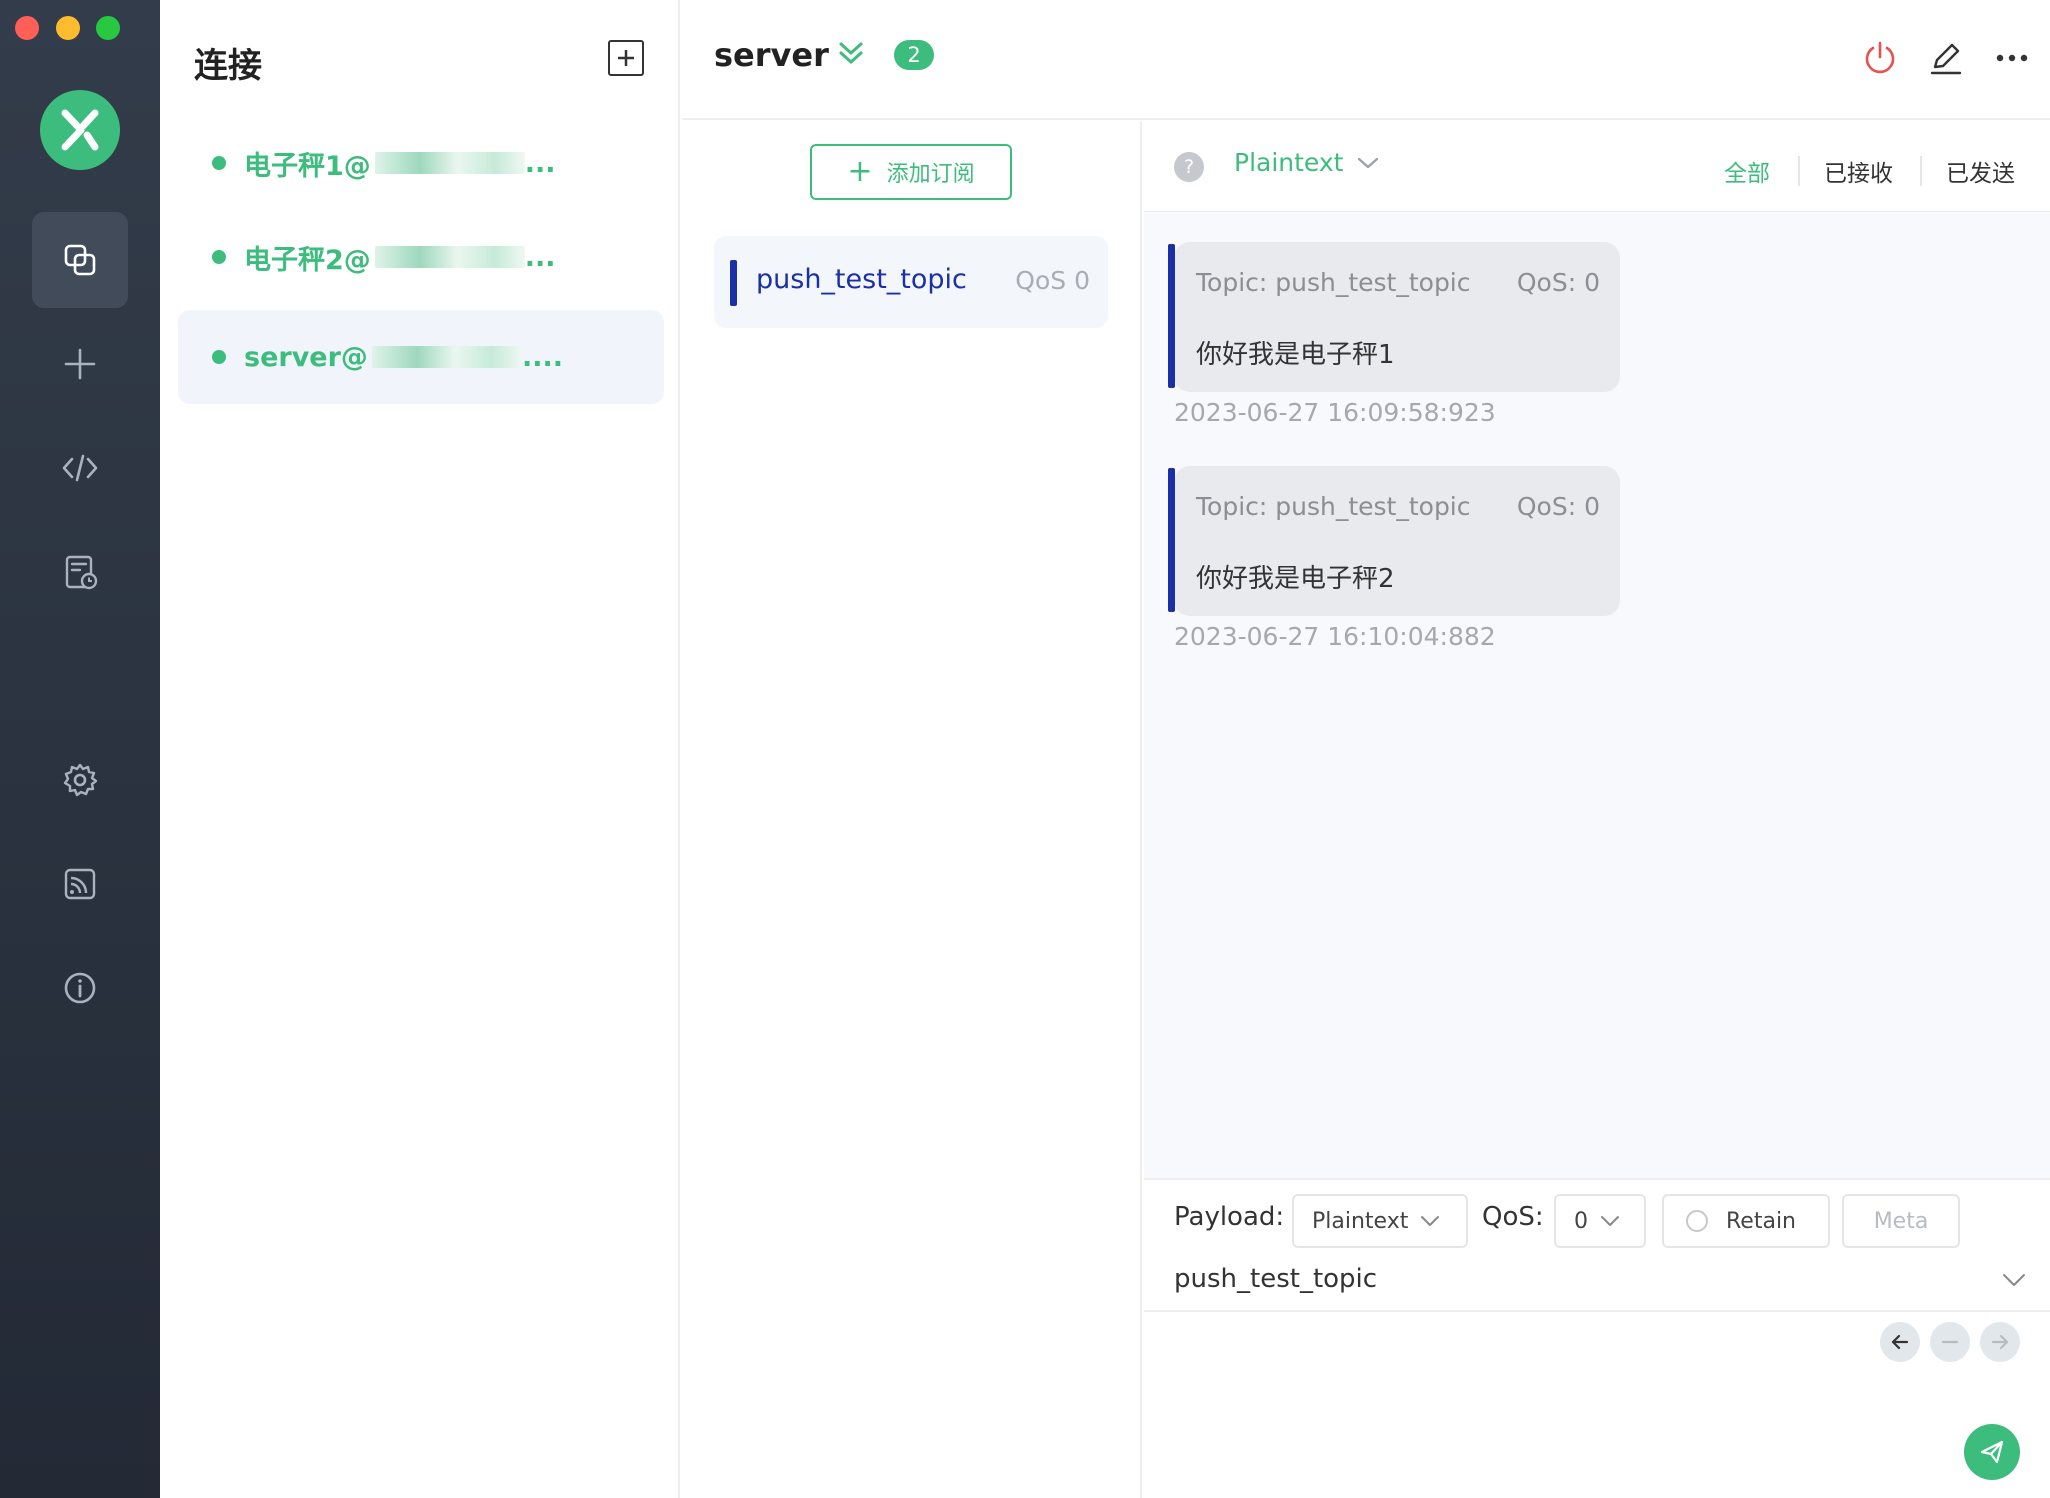 Image resolution: width=2050 pixels, height=1498 pixels. Describe the element at coordinates (1513, 1217) in the screenshot. I see `qos-label: QoS:` at that location.